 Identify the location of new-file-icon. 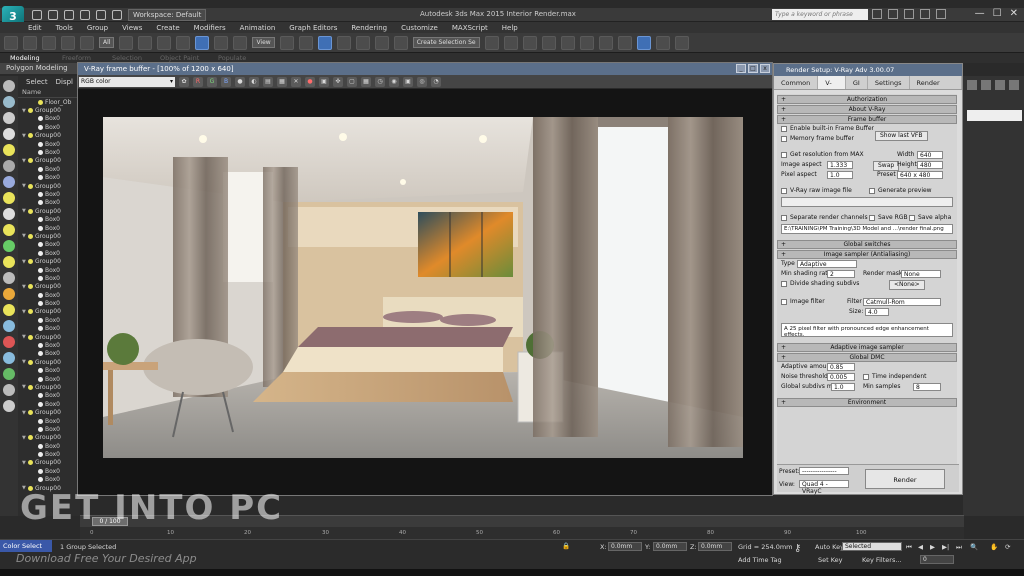
(37, 14).